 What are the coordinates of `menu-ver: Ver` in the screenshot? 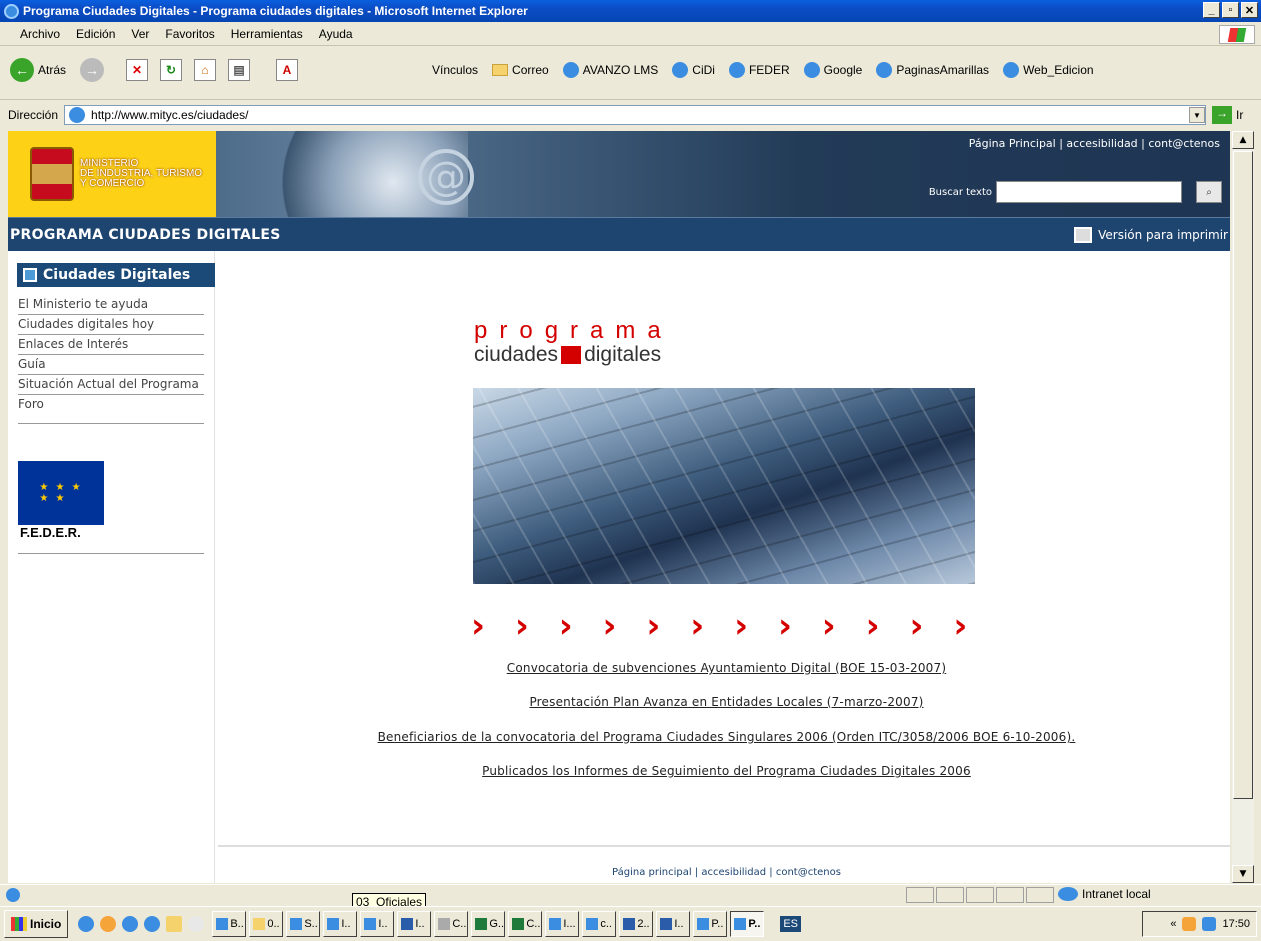 It's located at (140, 34).